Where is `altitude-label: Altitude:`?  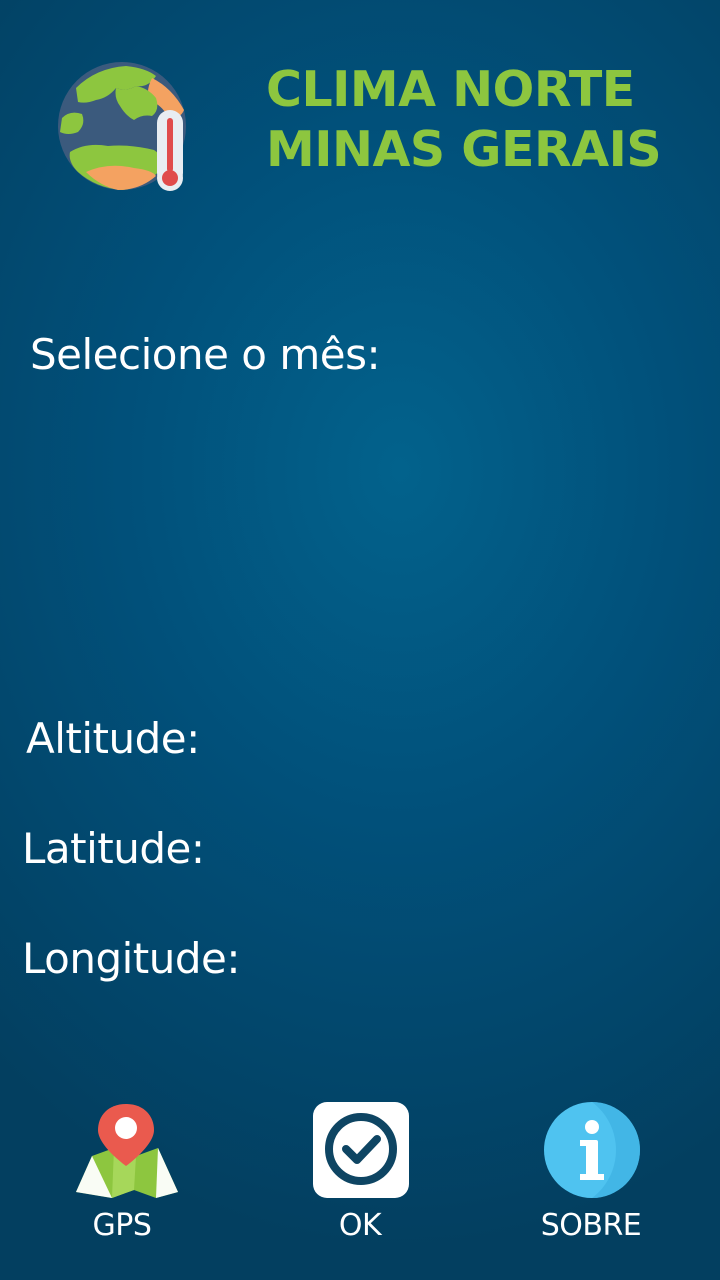
altitude-label: Altitude: is located at coordinates (113, 738).